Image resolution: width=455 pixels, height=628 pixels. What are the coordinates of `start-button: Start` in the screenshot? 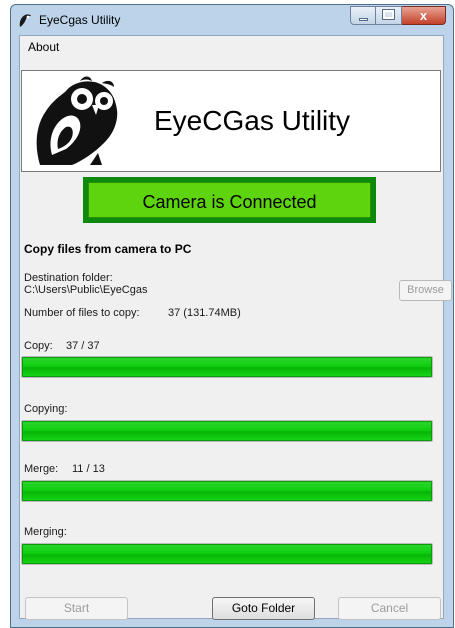 It's located at (76, 608).